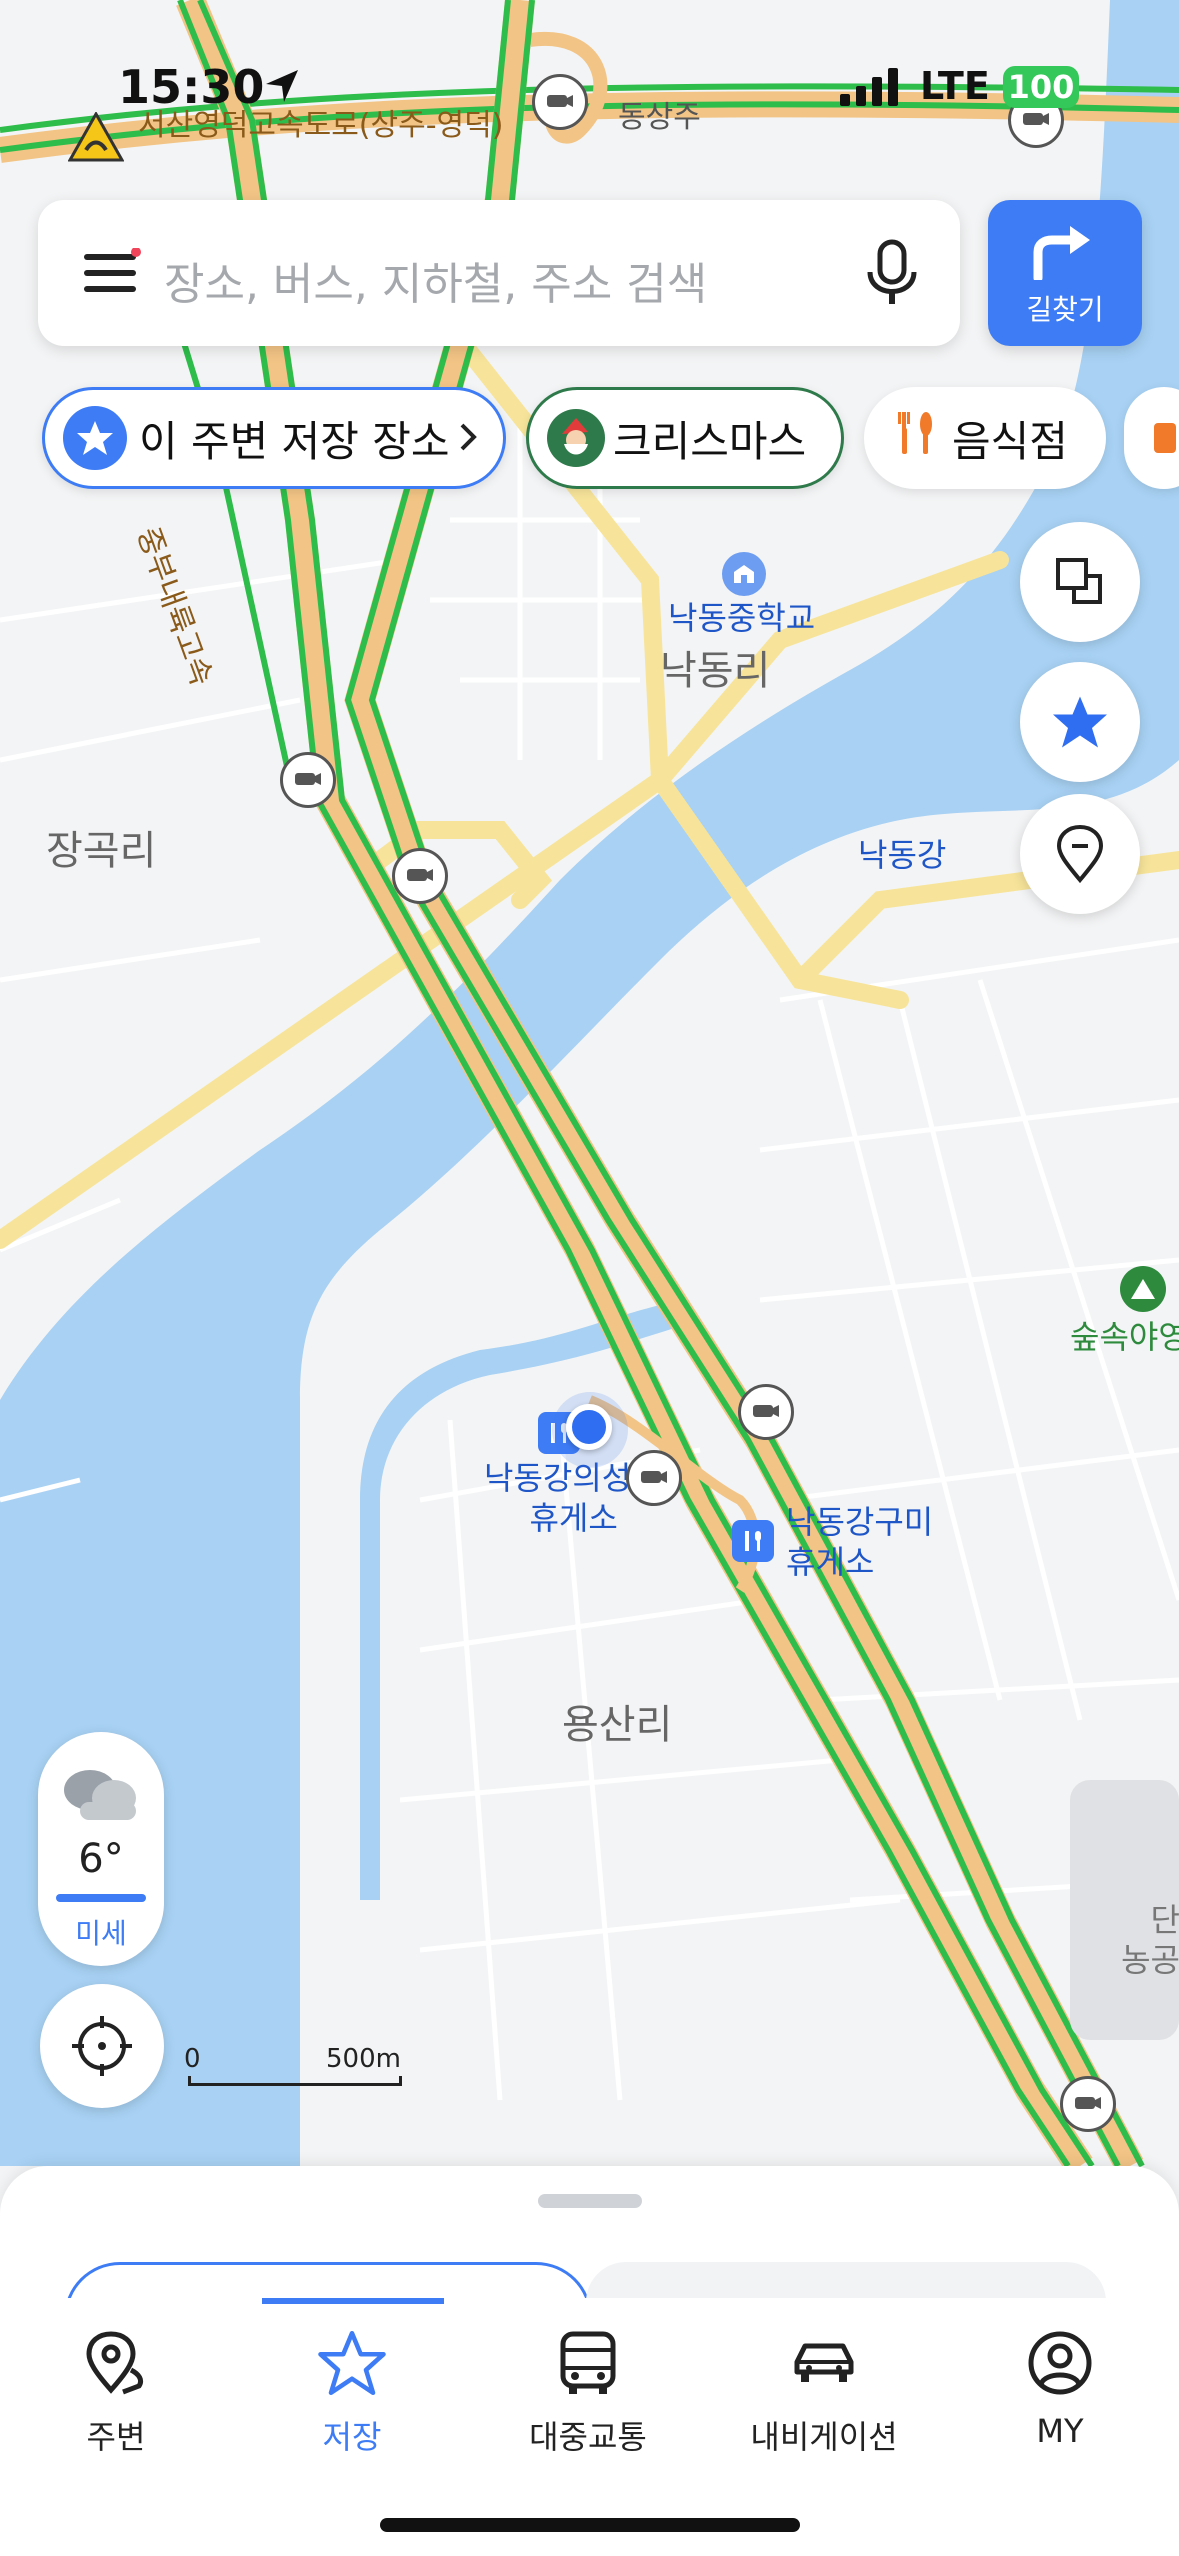 The image size is (1179, 2556). I want to click on car-icon, so click(824, 2362).